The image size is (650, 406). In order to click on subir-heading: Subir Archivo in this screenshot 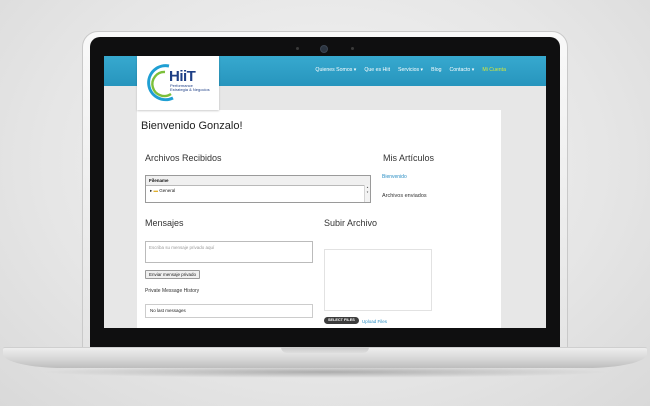, I will do `click(351, 223)`.